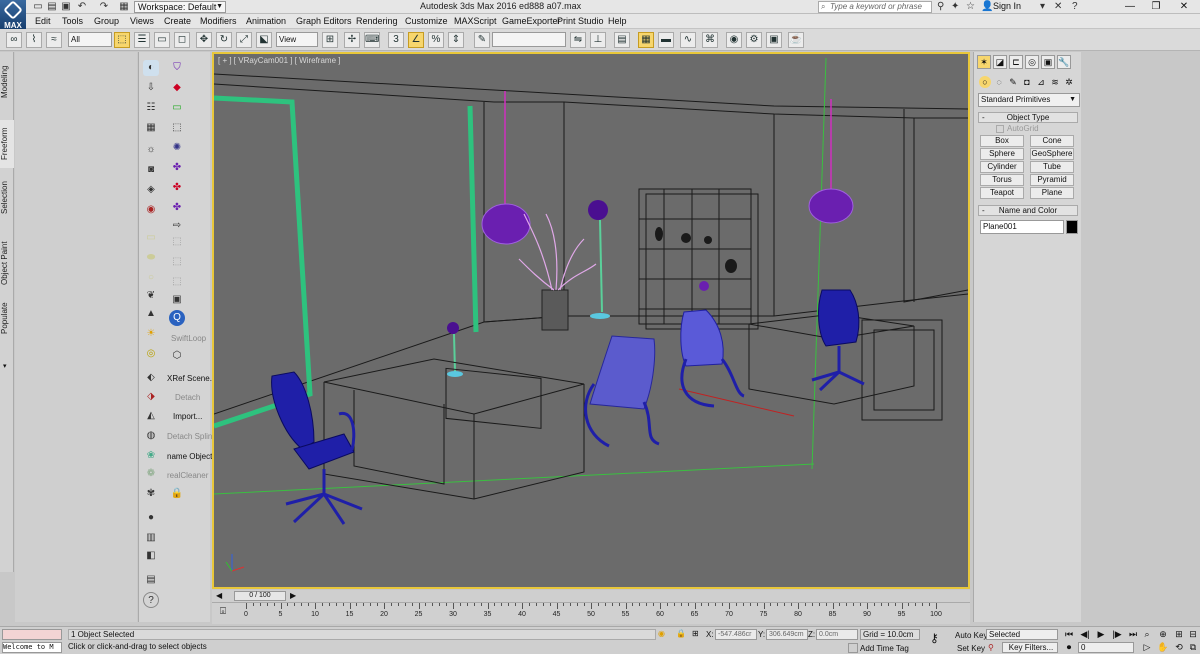 This screenshot has height=654, width=1200. What do you see at coordinates (177, 128) in the screenshot?
I see `cube-tool-icon: ⬚` at bounding box center [177, 128].